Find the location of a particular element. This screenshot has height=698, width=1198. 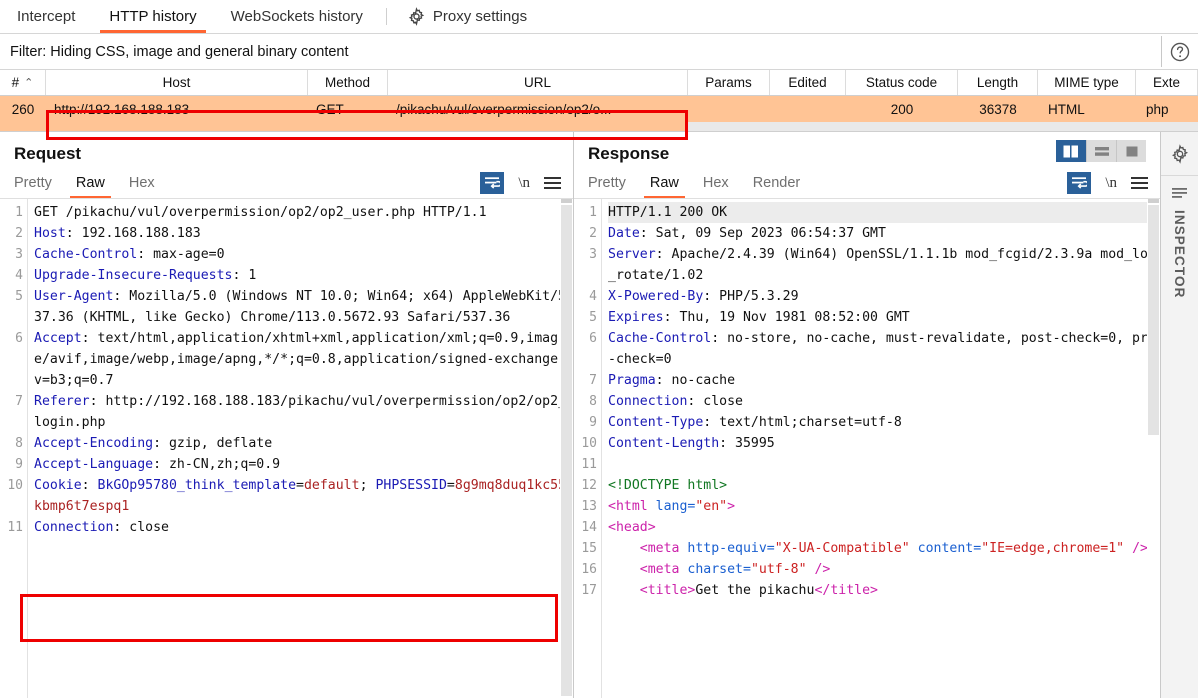

tab-divider is located at coordinates (386, 16).